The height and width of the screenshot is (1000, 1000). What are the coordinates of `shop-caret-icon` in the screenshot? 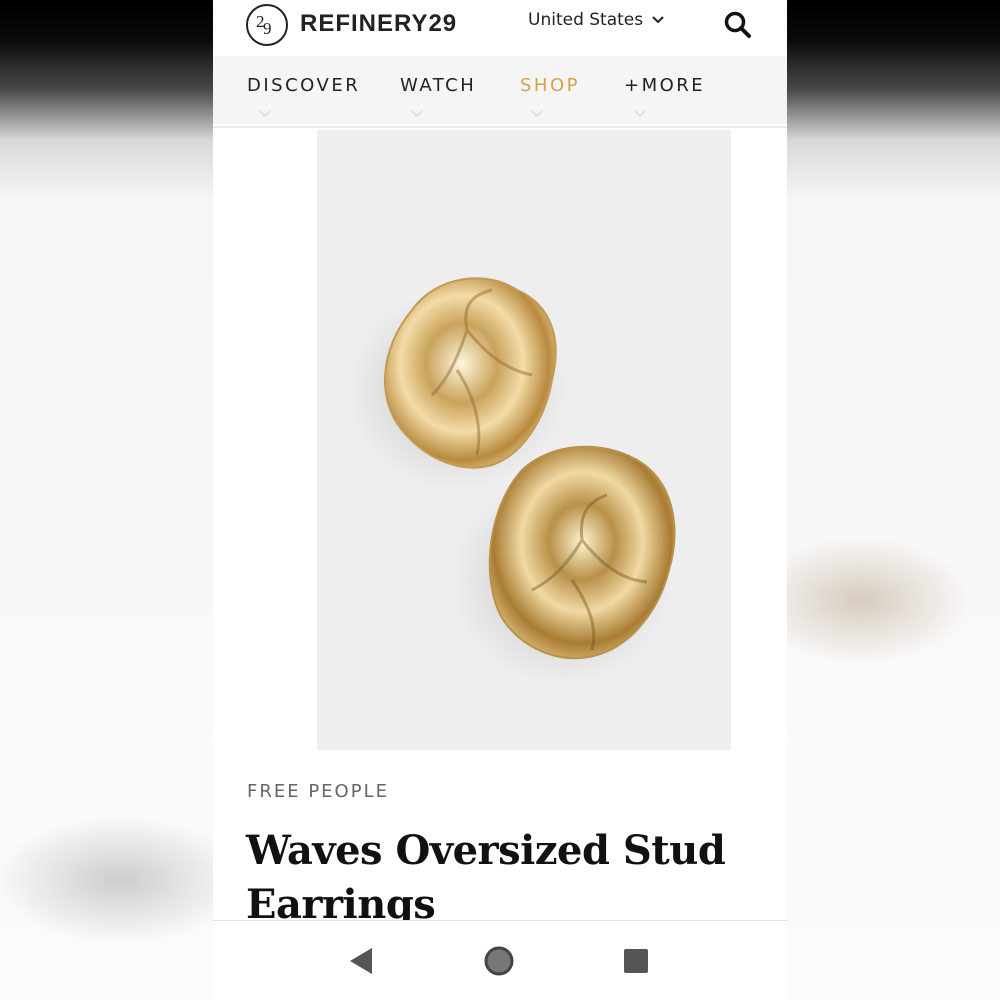 It's located at (537, 114).